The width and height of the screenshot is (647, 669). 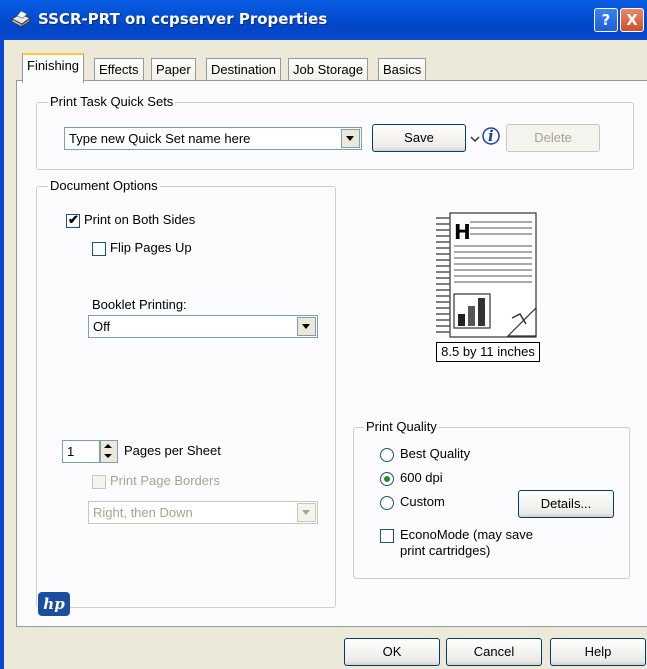 I want to click on radio-selected-icon, so click(x=387, y=479).